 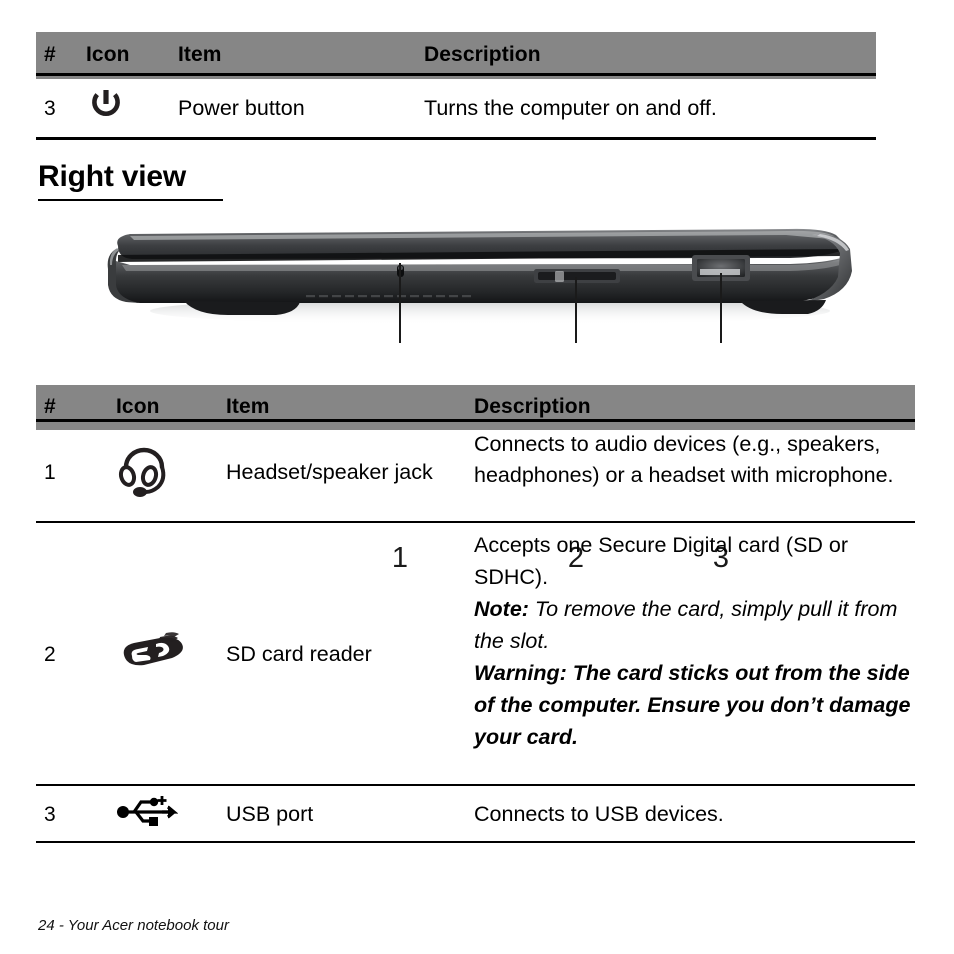 What do you see at coordinates (479, 285) in the screenshot?
I see `laptop-illustration` at bounding box center [479, 285].